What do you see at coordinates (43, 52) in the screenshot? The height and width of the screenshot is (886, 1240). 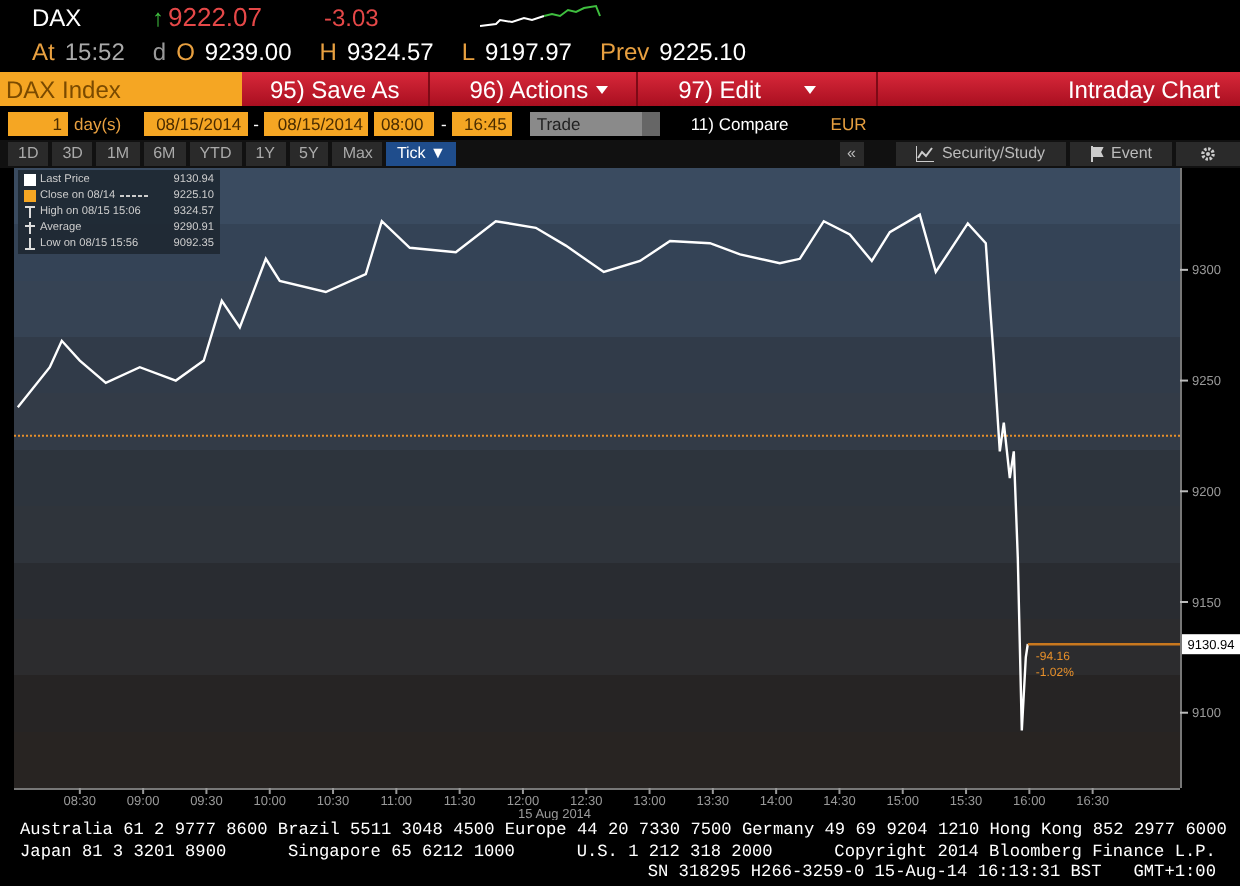 I see `time-label: At` at bounding box center [43, 52].